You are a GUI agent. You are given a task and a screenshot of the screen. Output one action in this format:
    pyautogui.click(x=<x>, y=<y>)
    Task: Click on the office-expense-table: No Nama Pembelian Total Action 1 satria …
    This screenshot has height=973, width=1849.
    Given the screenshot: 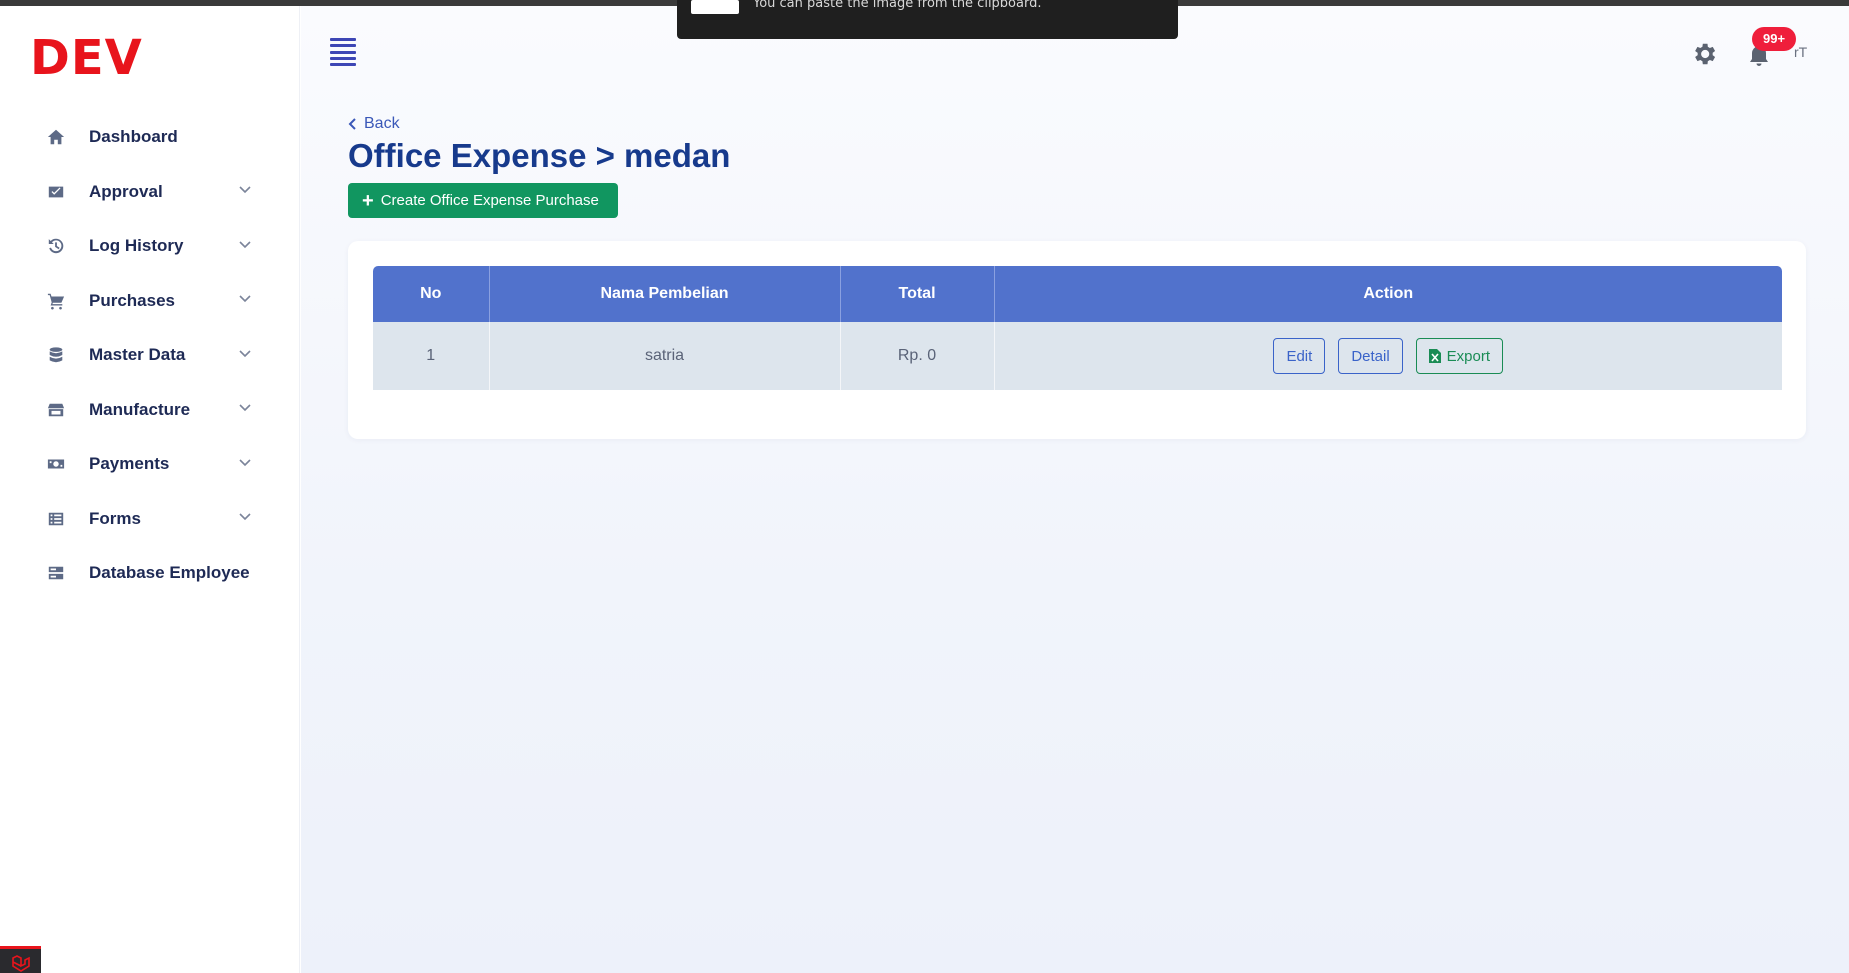 What is the action you would take?
    pyautogui.click(x=1077, y=328)
    